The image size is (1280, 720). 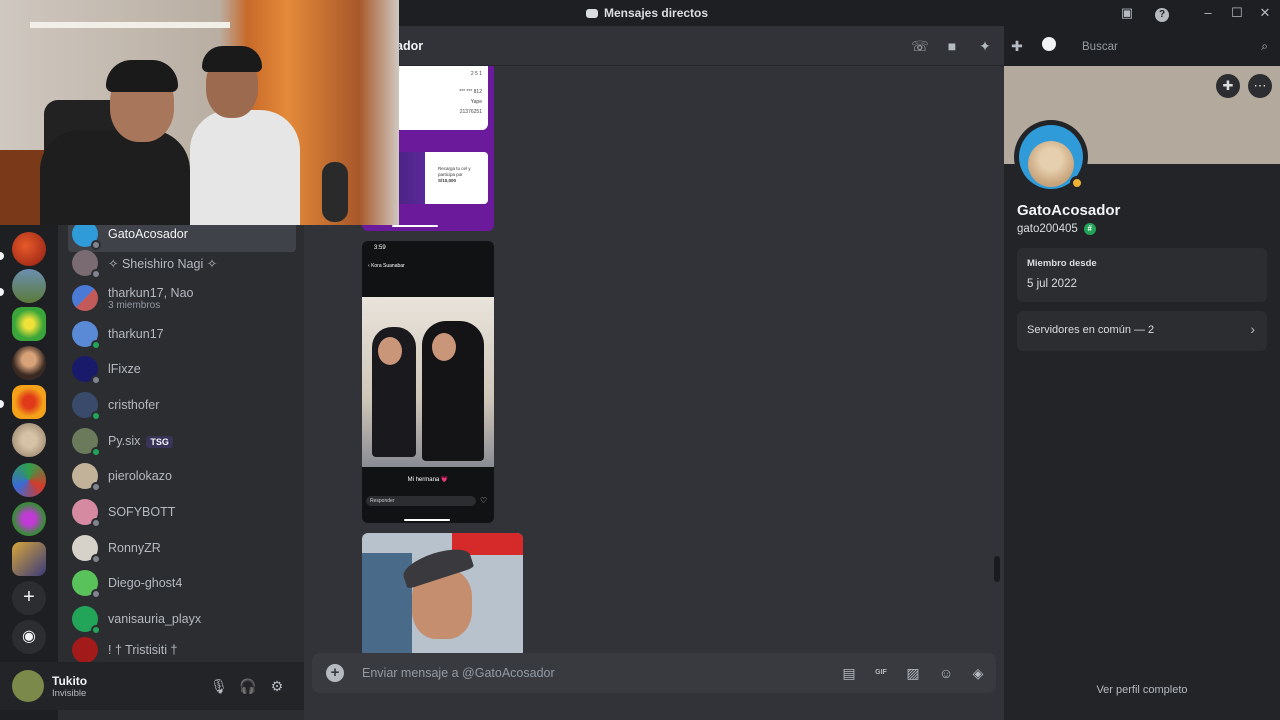 What do you see at coordinates (199, 112) in the screenshot?
I see `webcam-overlay` at bounding box center [199, 112].